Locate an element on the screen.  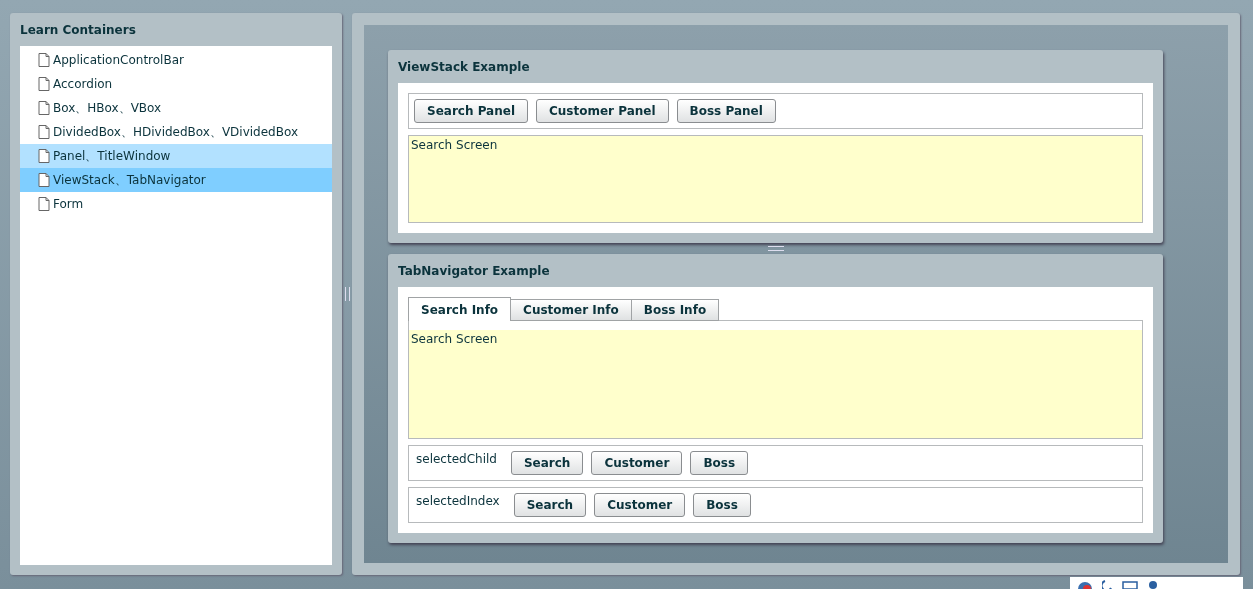
tree-item: ViewStack、TabNavigator is located at coordinates (176, 180).